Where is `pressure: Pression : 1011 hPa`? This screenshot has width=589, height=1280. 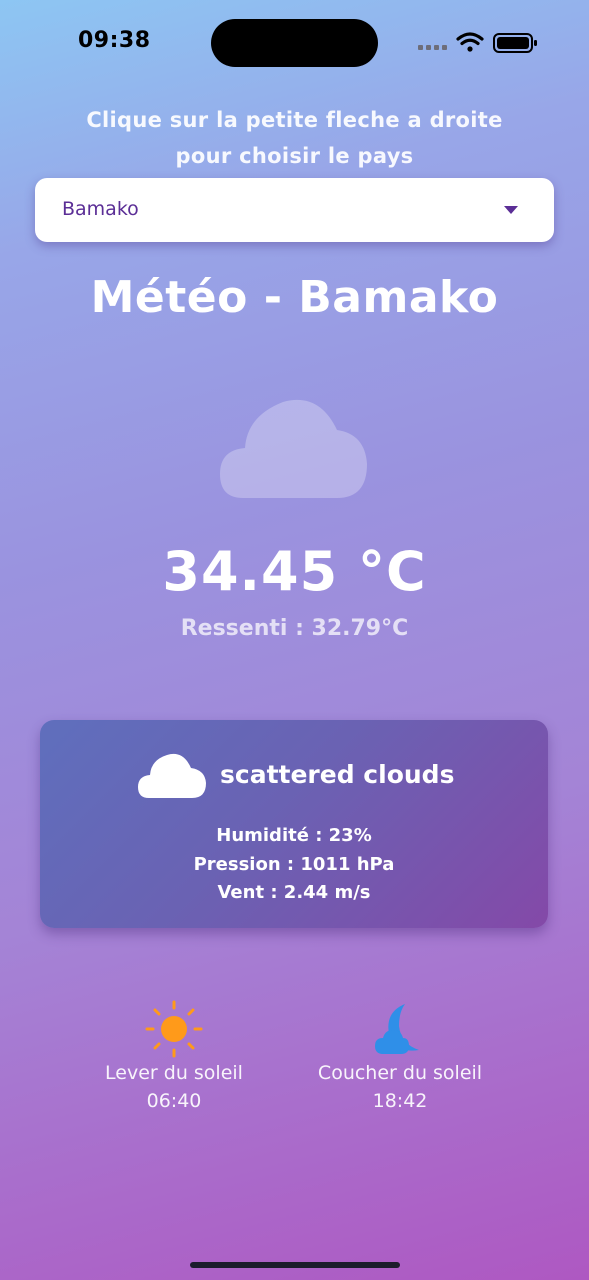
pressure: Pression : 1011 hPa is located at coordinates (294, 864).